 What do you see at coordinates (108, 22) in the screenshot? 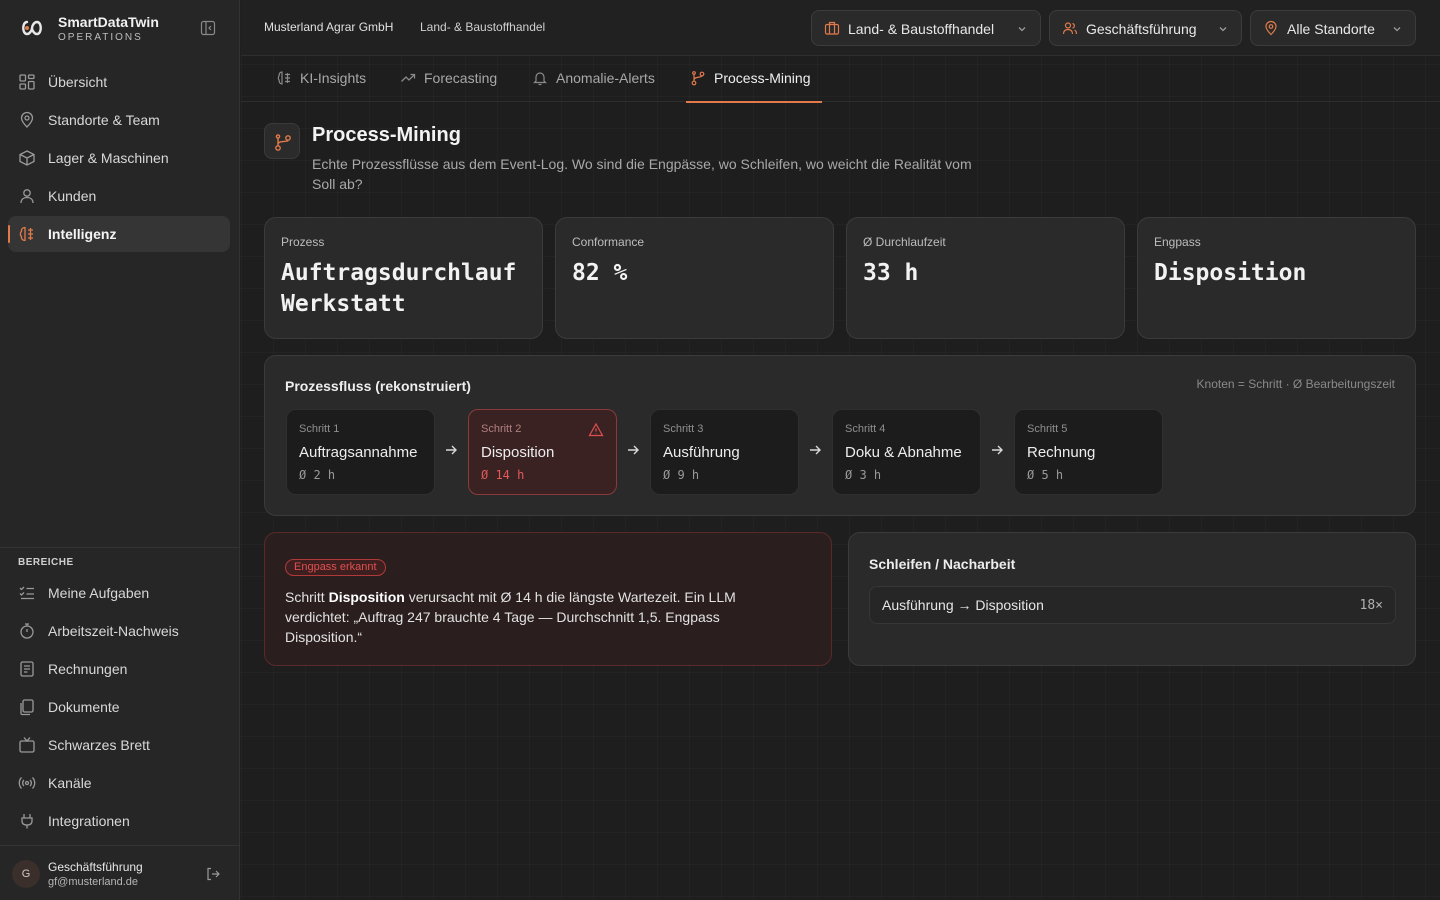
I see `brand-name: SmartDataTwin` at bounding box center [108, 22].